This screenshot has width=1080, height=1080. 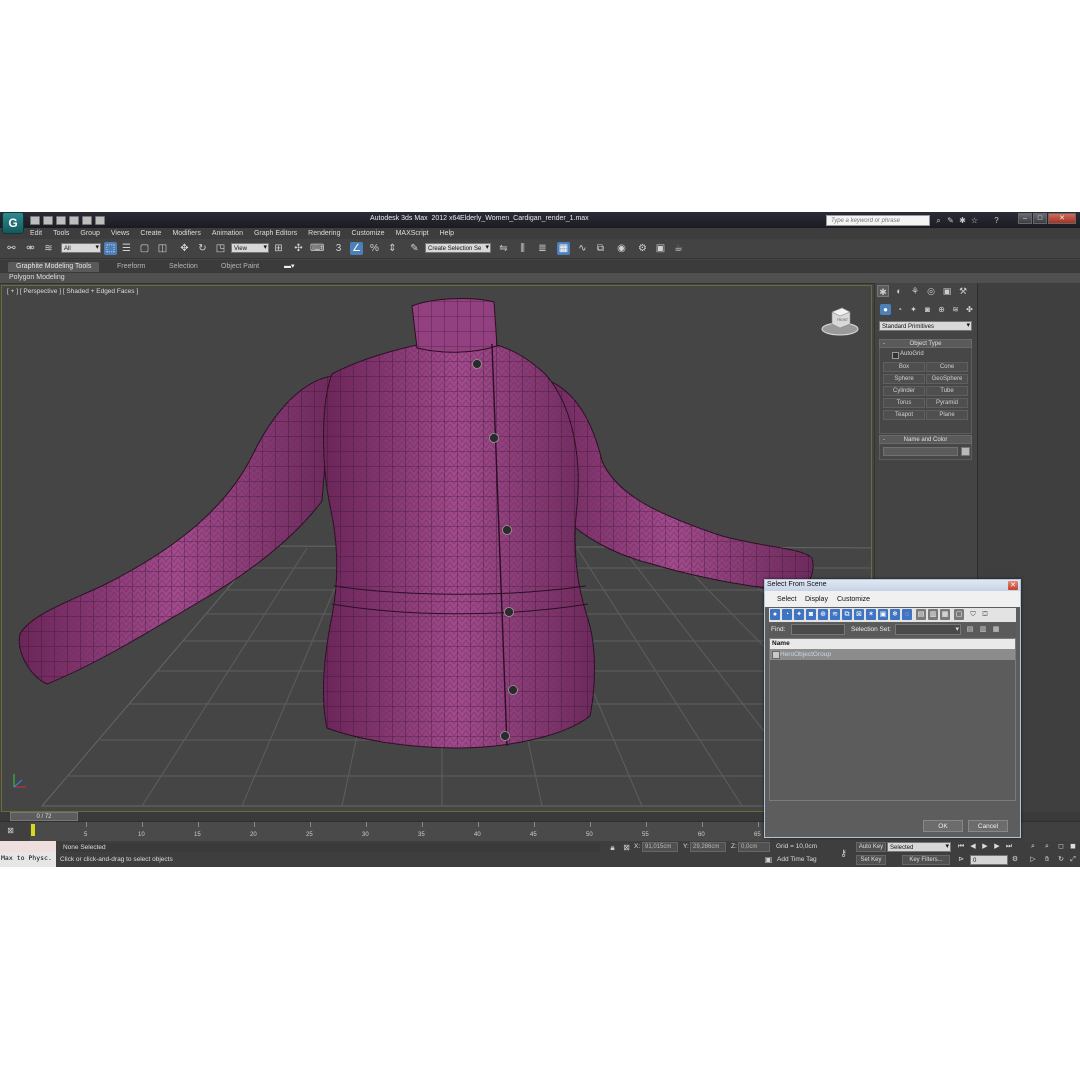 I want to click on menu-rendering: Rendering, so click(x=324, y=233).